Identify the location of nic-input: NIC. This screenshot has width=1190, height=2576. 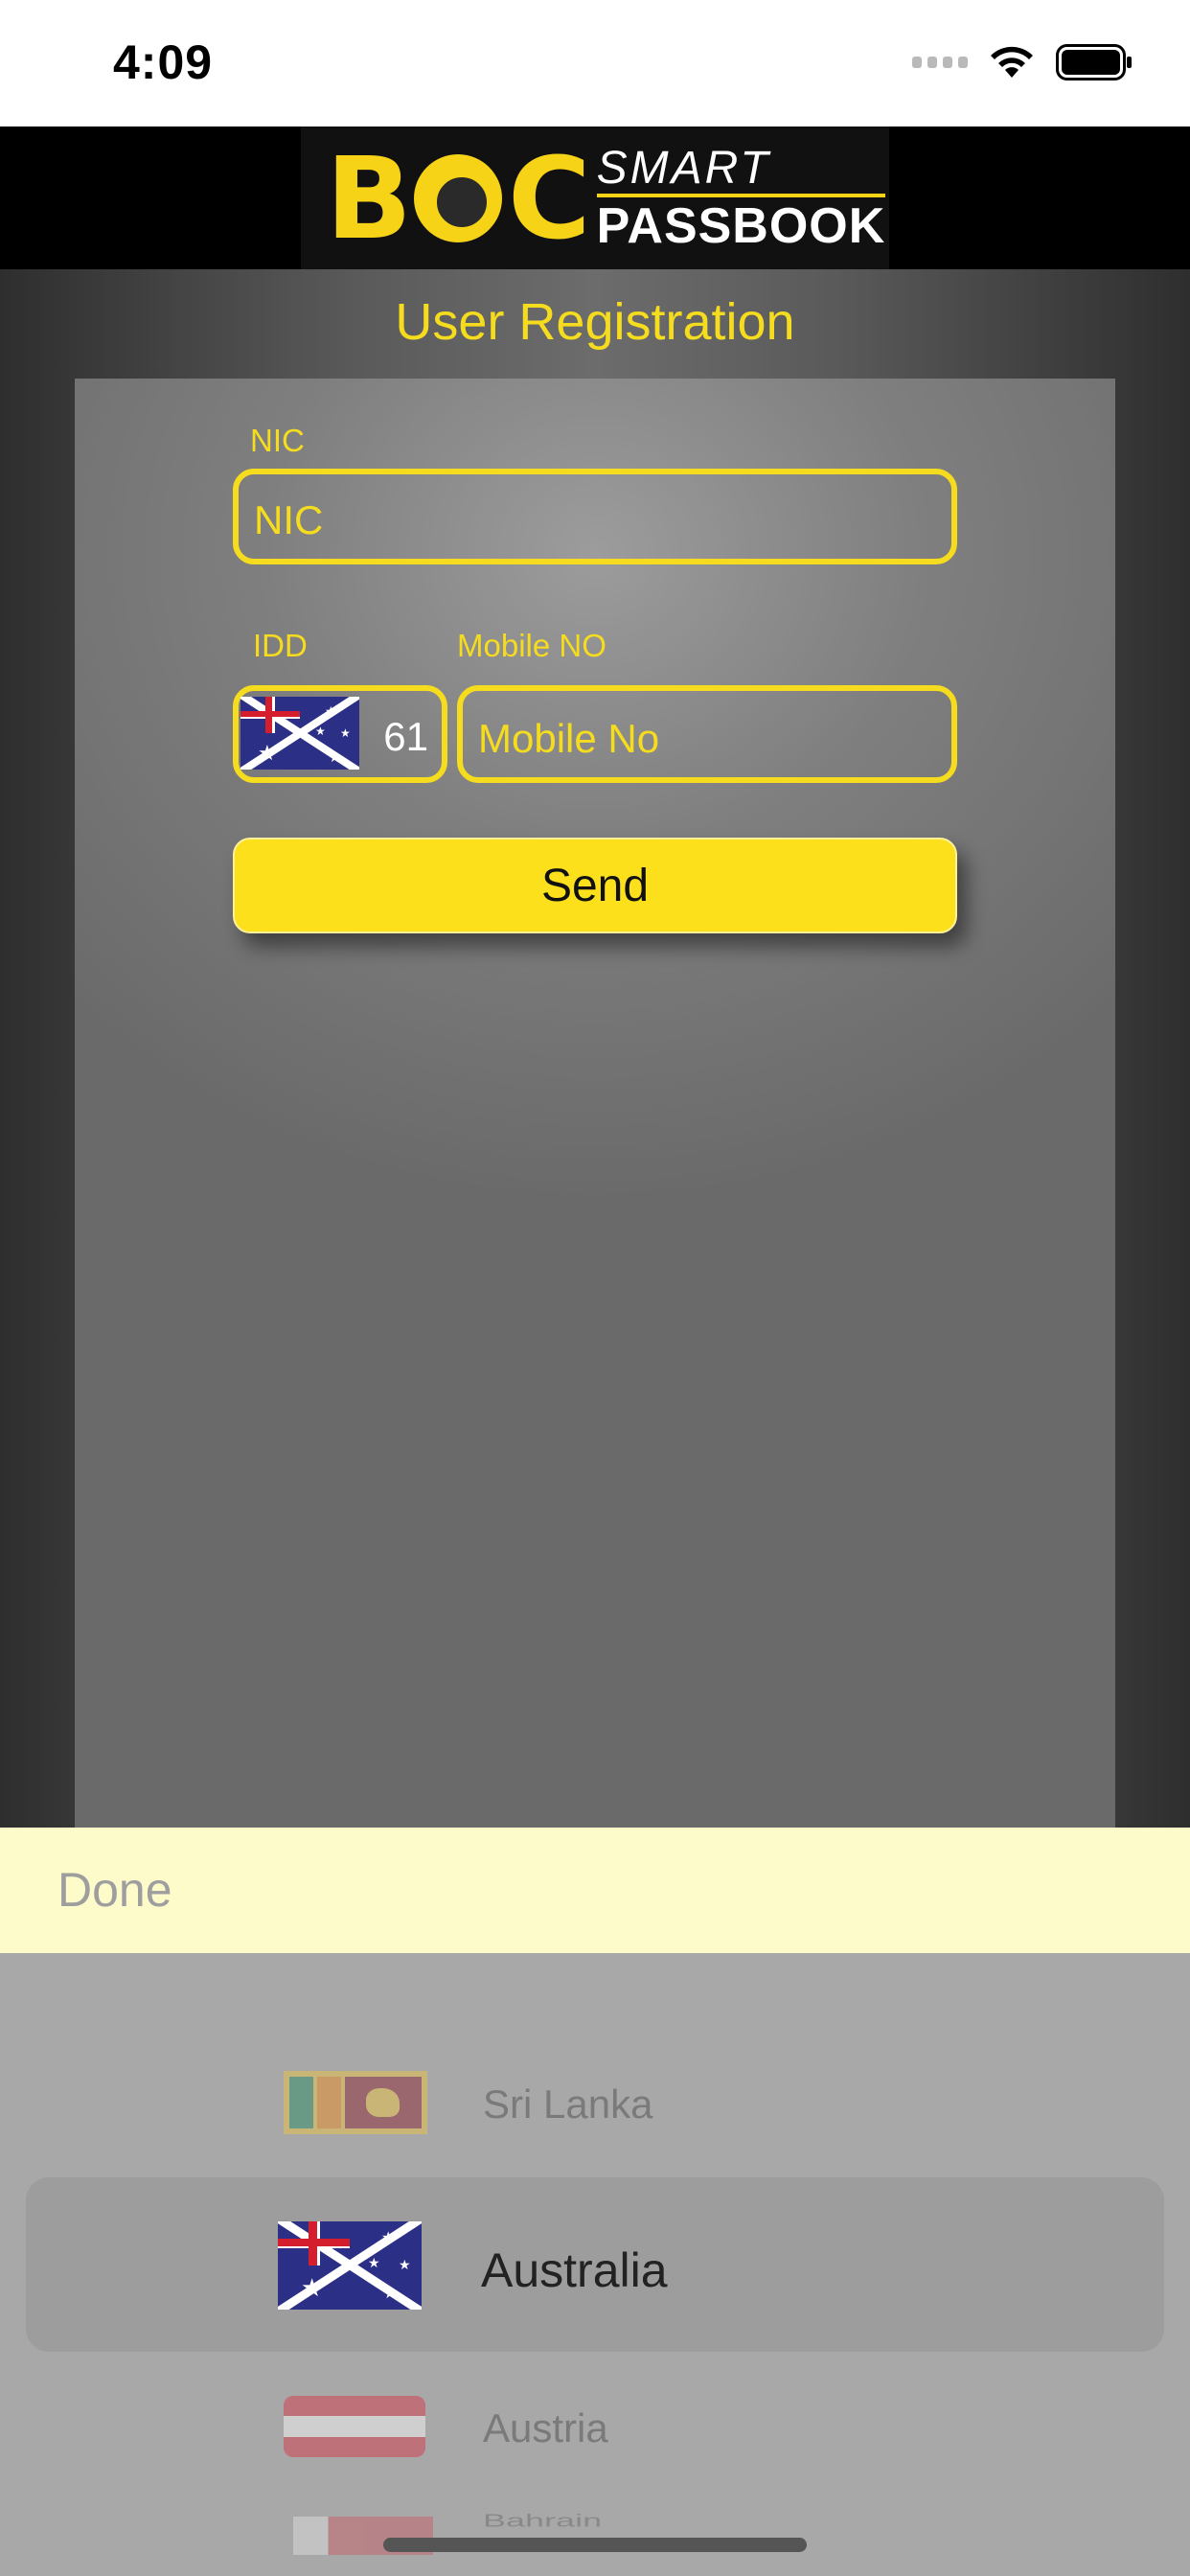
(595, 516).